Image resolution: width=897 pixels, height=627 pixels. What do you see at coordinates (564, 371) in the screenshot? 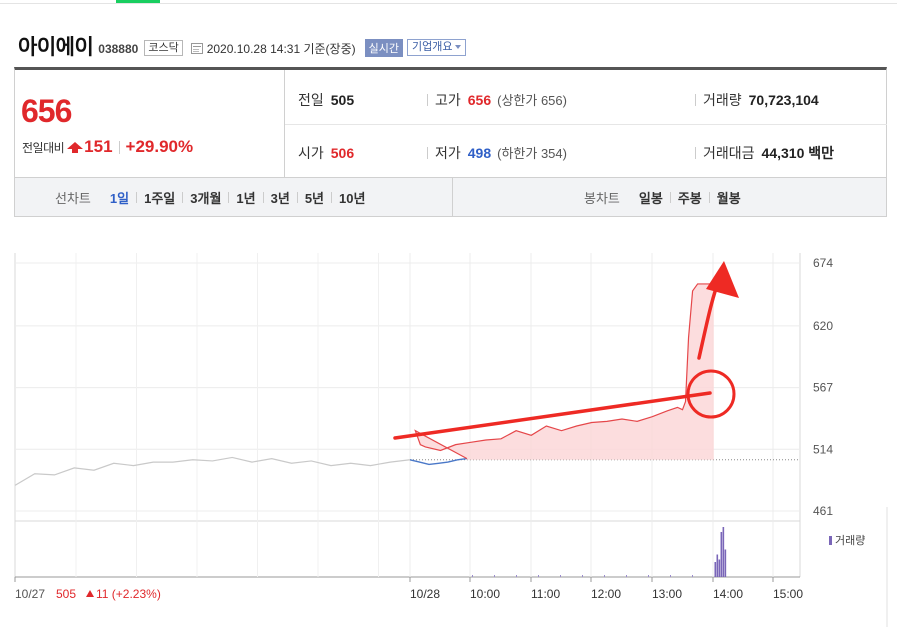
I see `session-area` at bounding box center [564, 371].